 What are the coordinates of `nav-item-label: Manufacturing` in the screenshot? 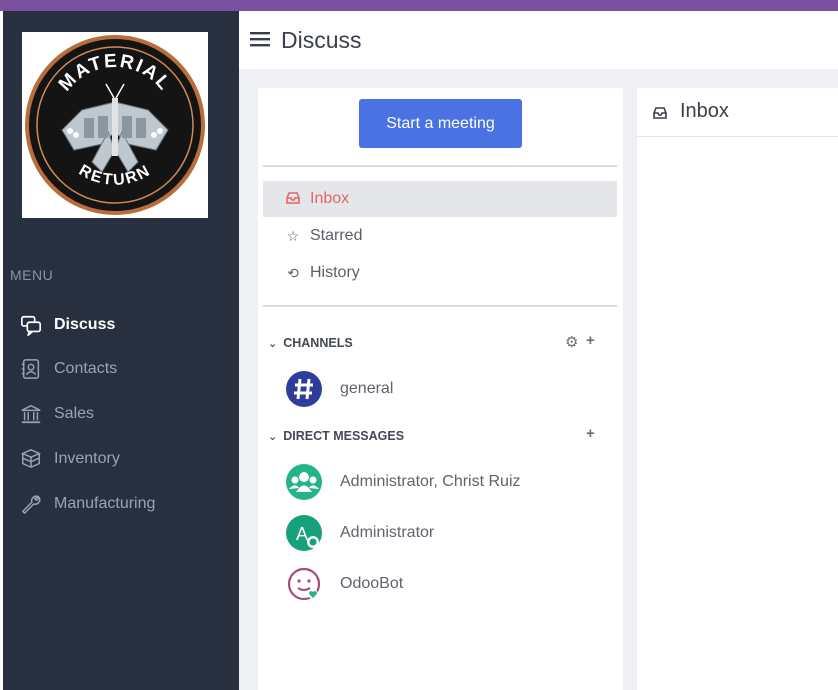 It's located at (105, 503).